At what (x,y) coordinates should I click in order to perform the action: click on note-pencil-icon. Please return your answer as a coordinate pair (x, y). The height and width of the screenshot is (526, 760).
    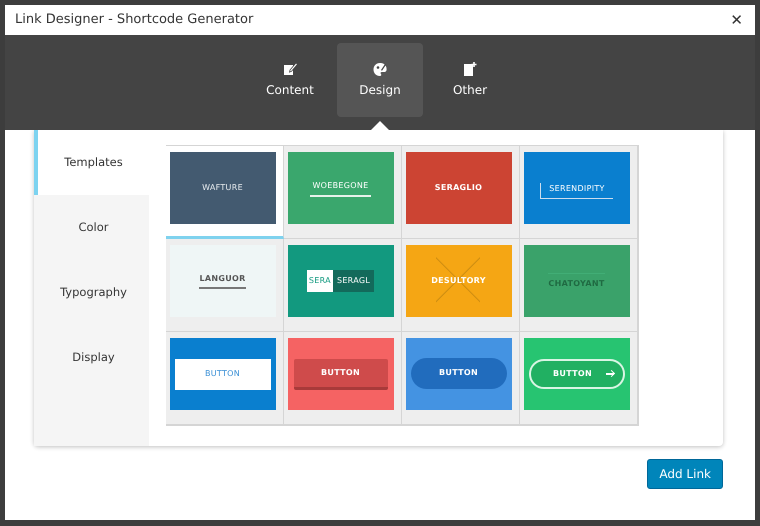
    Looking at the image, I should click on (290, 69).